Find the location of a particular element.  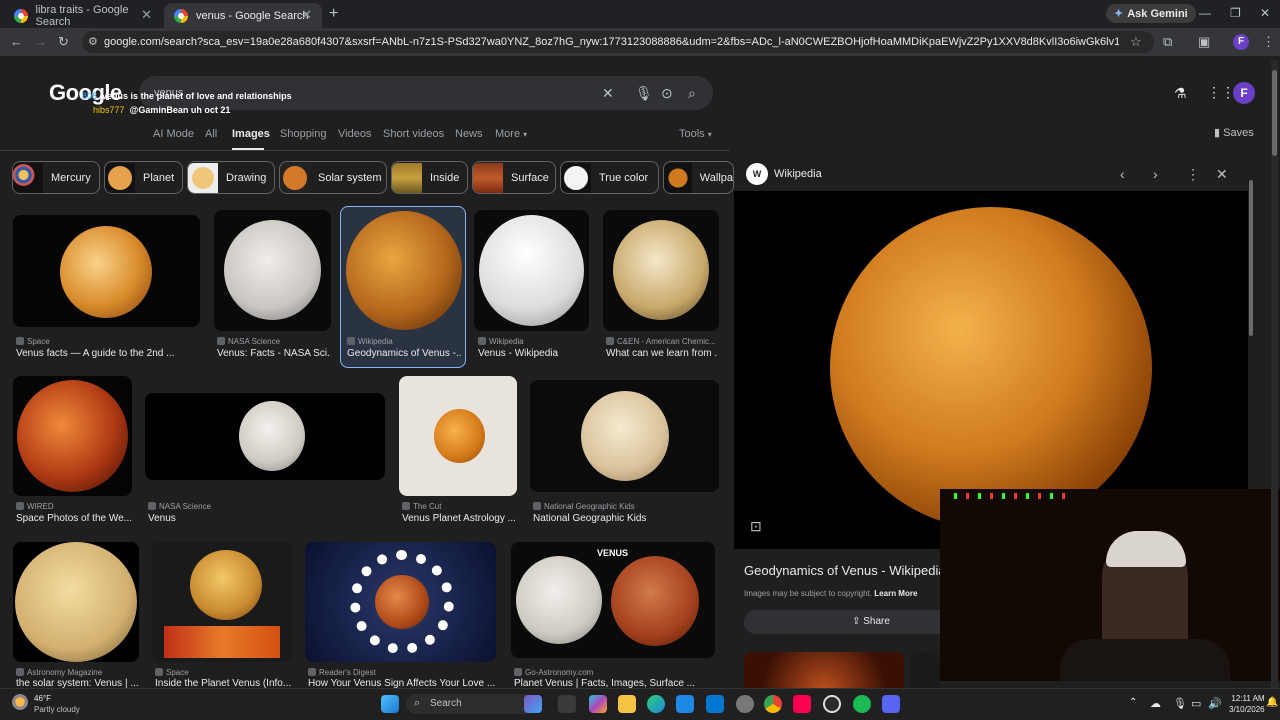

side-panel-icon: ▣ is located at coordinates (1204, 42).